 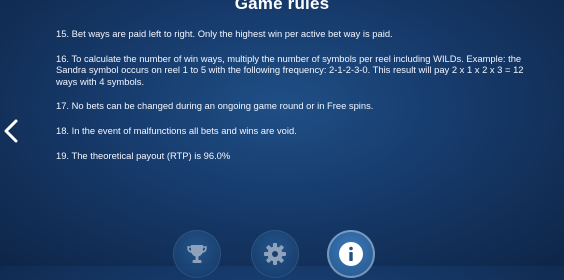 I want to click on trophy-button, so click(x=197, y=254).